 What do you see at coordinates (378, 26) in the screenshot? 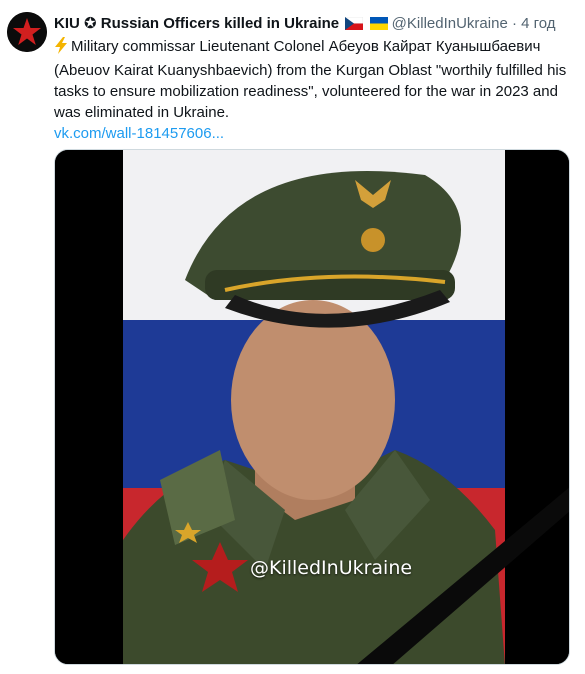
I see `ukraine-flag-icon` at bounding box center [378, 26].